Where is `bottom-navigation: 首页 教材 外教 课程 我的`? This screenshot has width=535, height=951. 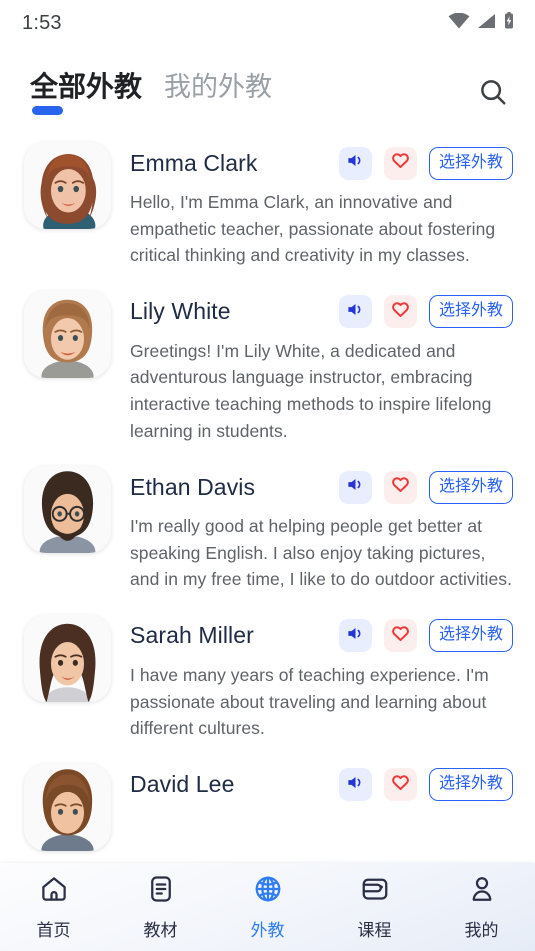 bottom-navigation: 首页 教材 外教 课程 我的 is located at coordinates (267, 907).